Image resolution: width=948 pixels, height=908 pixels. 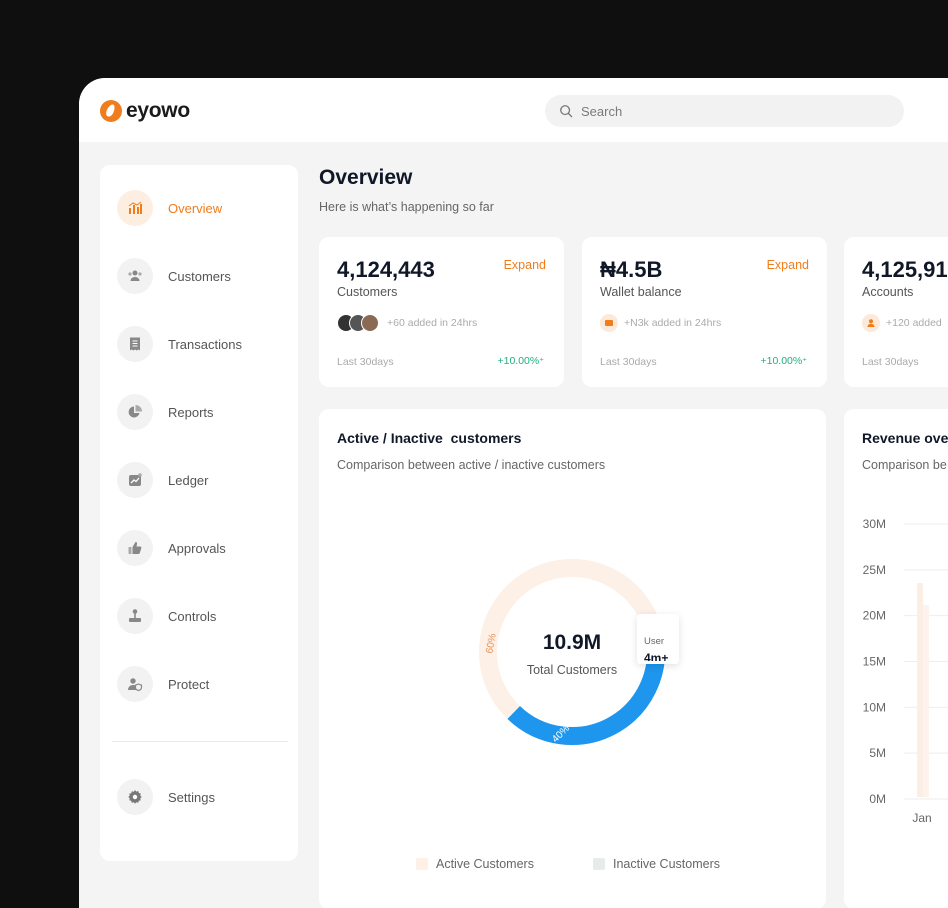 I want to click on gear-icon, so click(x=135, y=797).